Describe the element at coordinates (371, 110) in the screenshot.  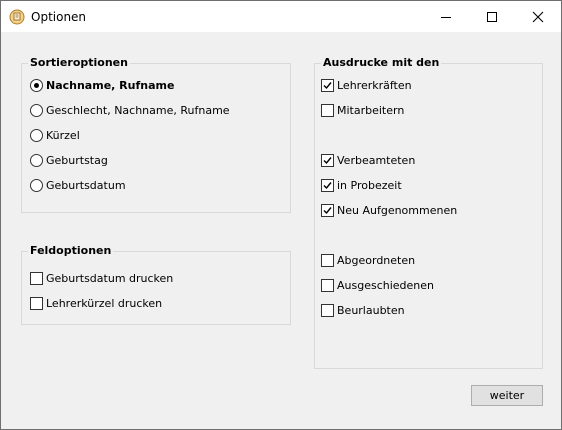
I see `checkbox-label: Mitarbeitern` at that location.